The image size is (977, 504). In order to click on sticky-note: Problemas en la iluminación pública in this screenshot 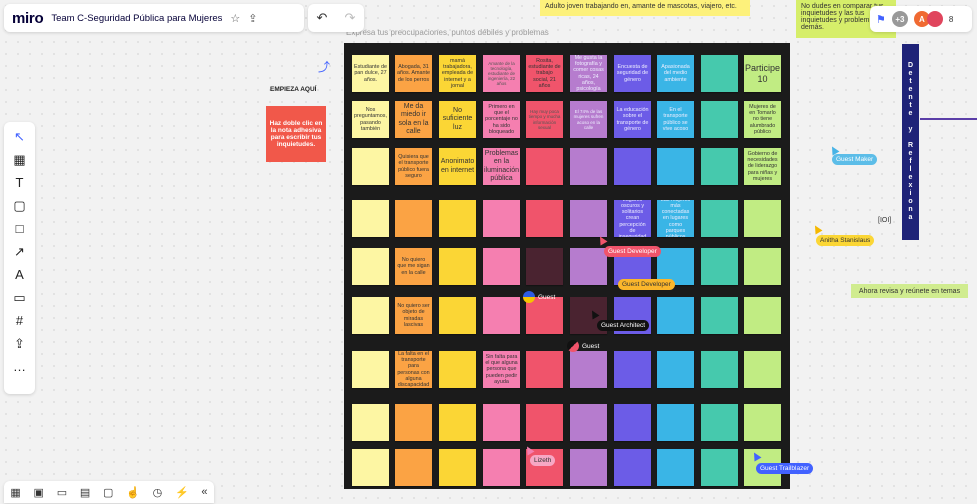, I will do `click(501, 166)`.